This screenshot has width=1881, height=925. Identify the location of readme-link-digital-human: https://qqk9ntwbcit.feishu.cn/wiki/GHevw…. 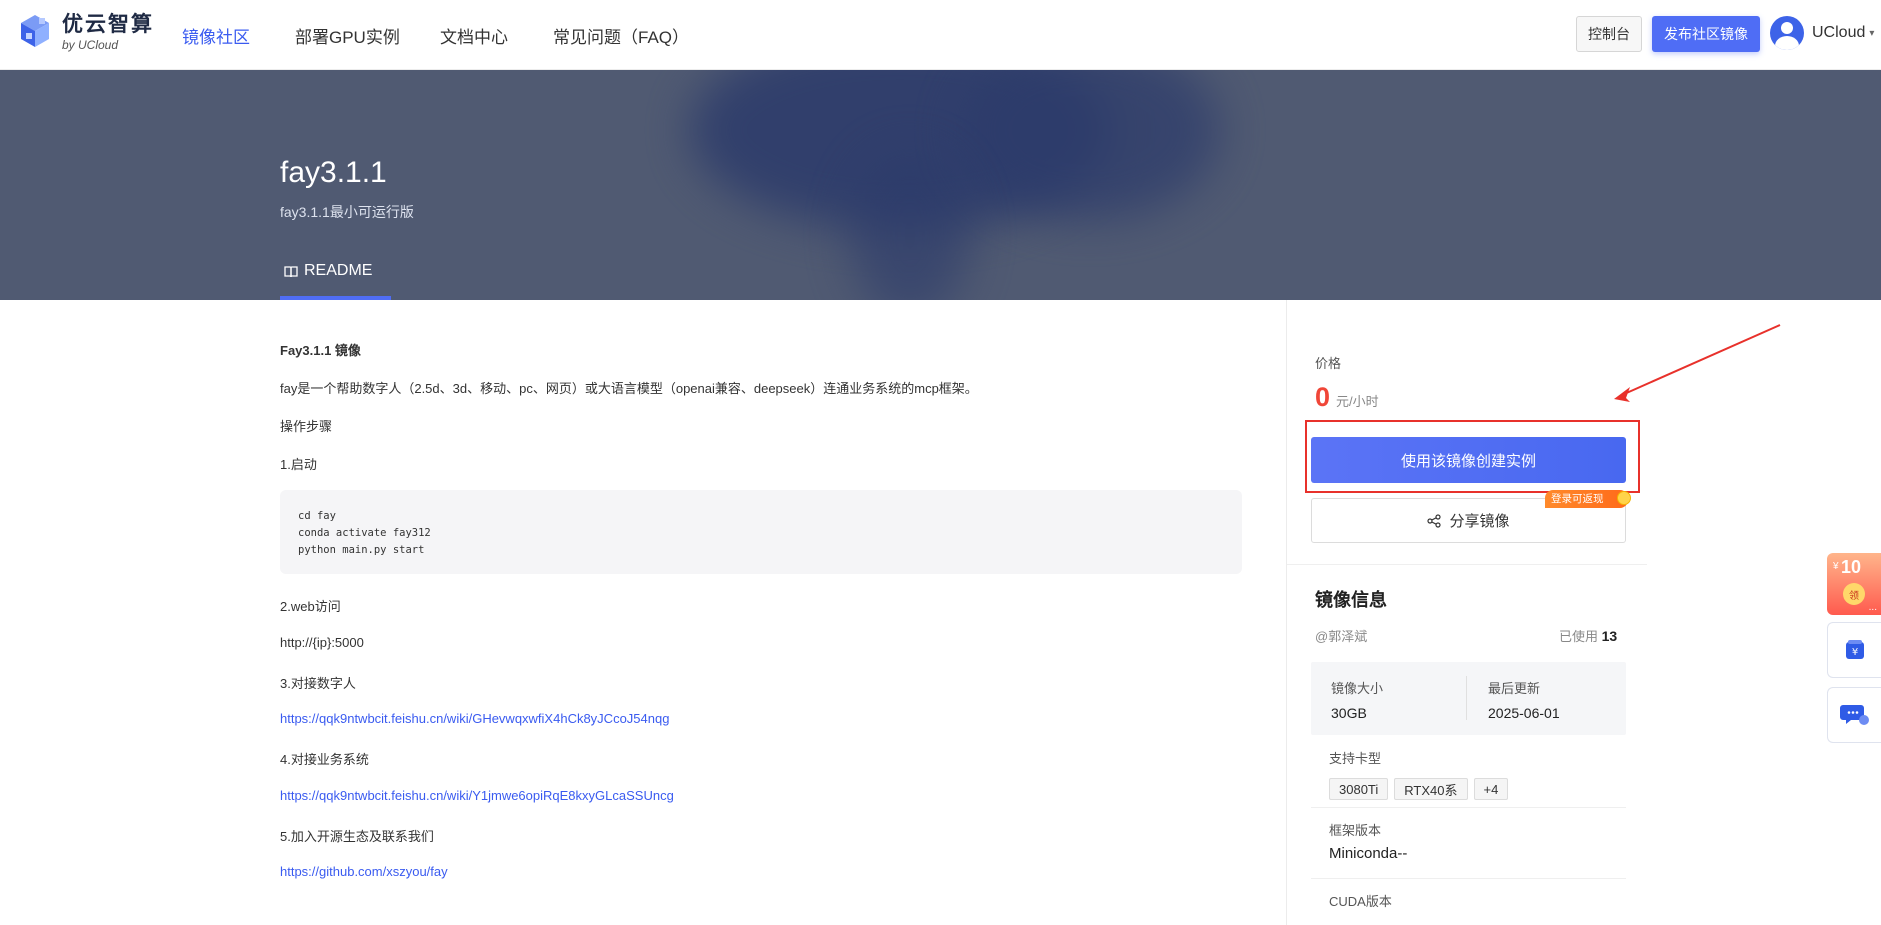
(474, 718).